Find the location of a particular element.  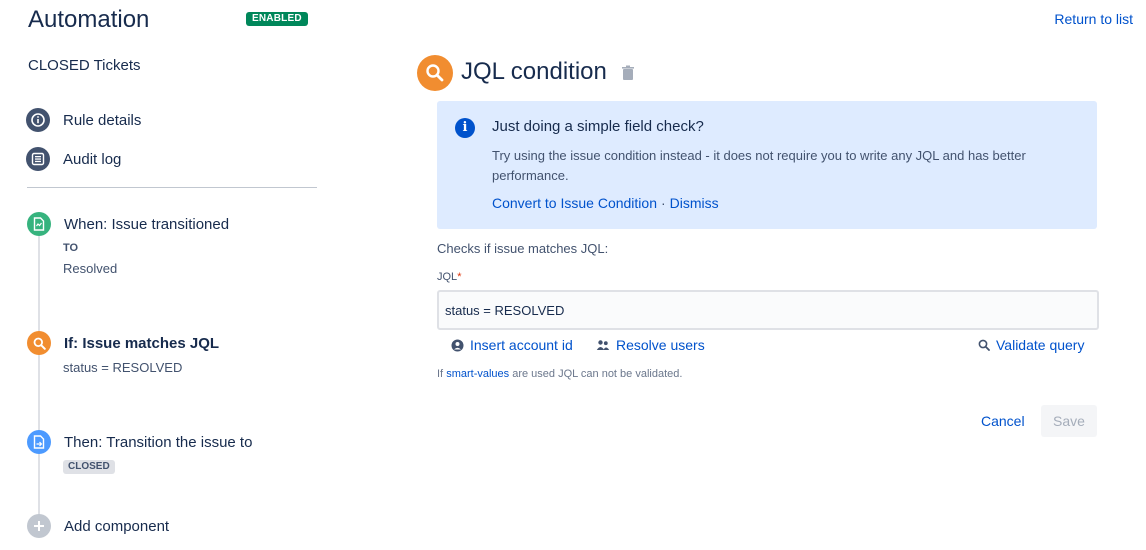

nav-rule-details: Rule details is located at coordinates (83, 120).